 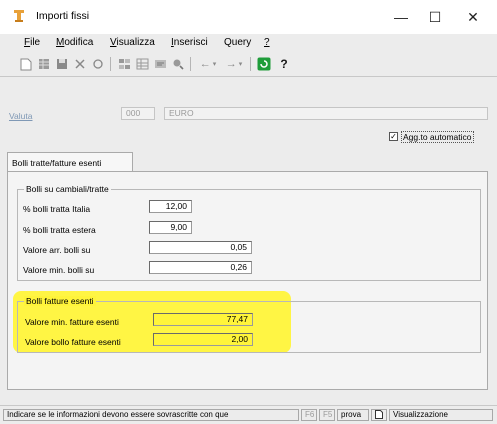 What do you see at coordinates (327, 415) in the screenshot?
I see `status-f5: F5` at bounding box center [327, 415].